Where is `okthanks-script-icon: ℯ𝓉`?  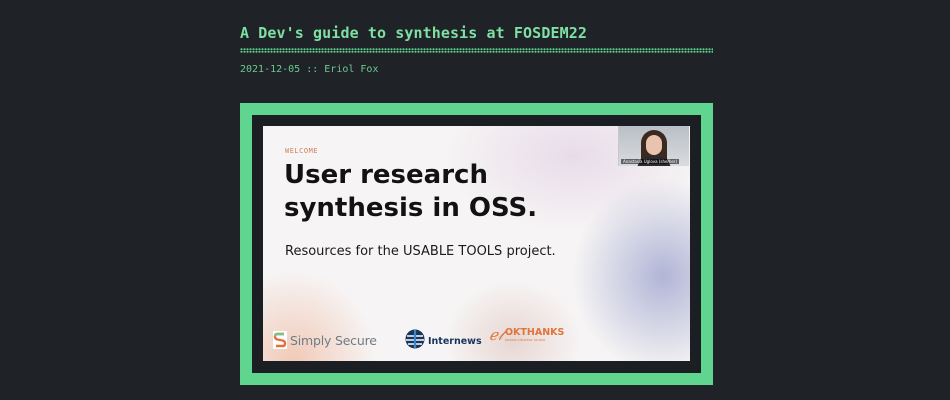 okthanks-script-icon: ℯ𝓉 is located at coordinates (496, 335).